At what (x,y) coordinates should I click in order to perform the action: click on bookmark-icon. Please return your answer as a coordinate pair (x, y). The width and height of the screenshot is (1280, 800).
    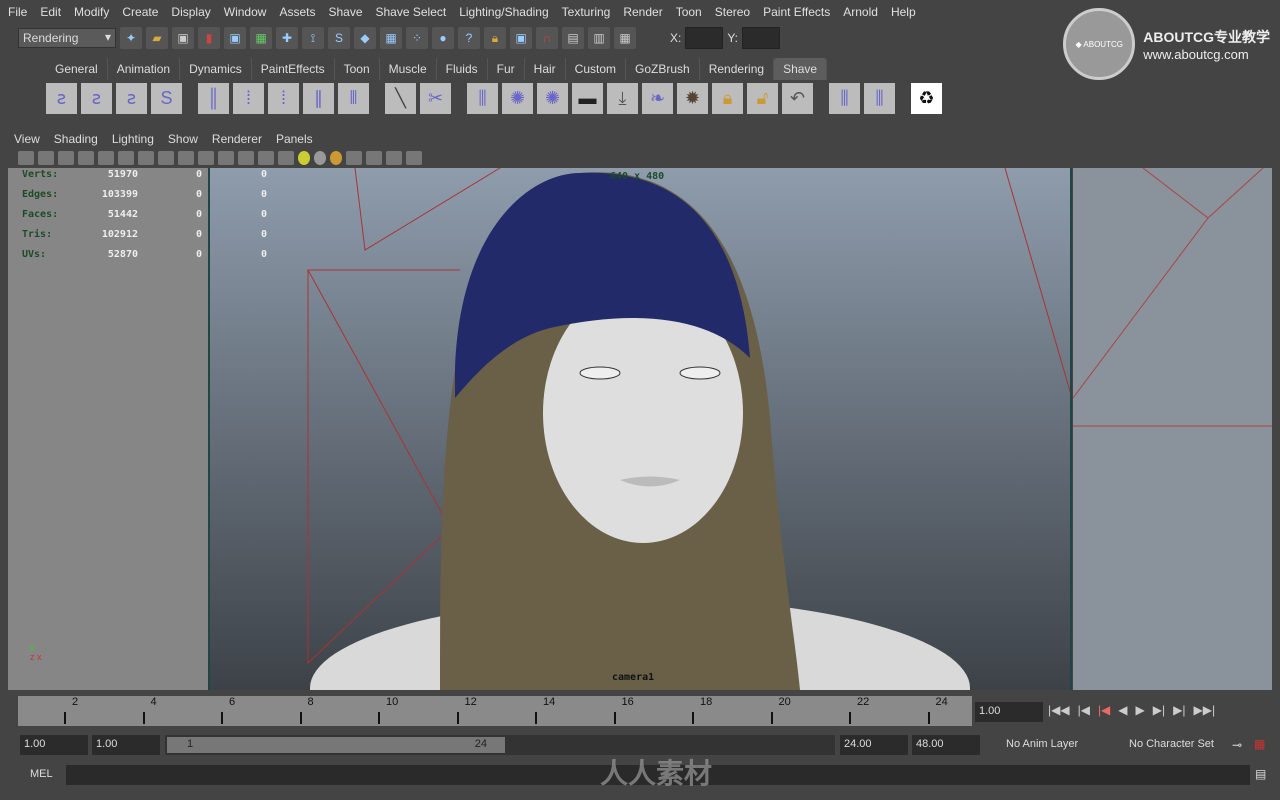
    Looking at the image, I should click on (66, 158).